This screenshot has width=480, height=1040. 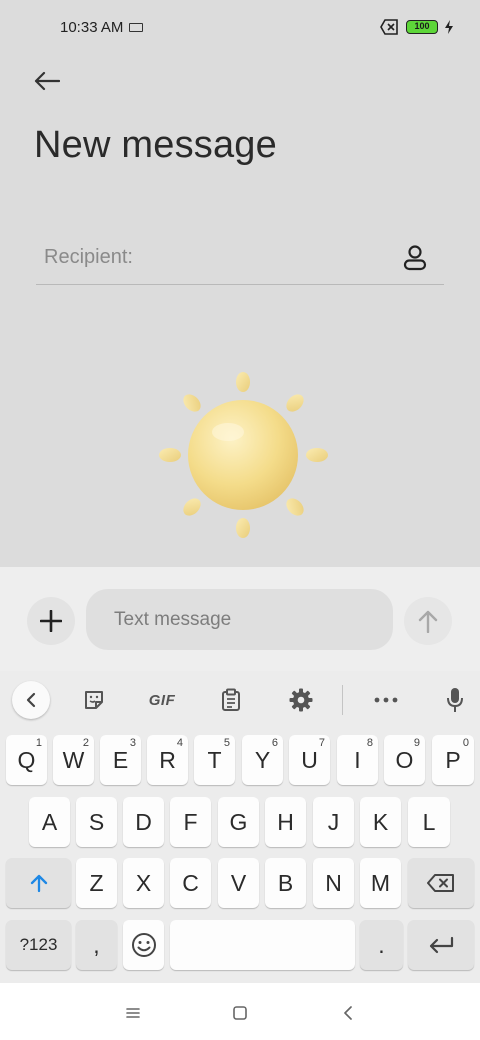 I want to click on gear-icon, so click(x=301, y=700).